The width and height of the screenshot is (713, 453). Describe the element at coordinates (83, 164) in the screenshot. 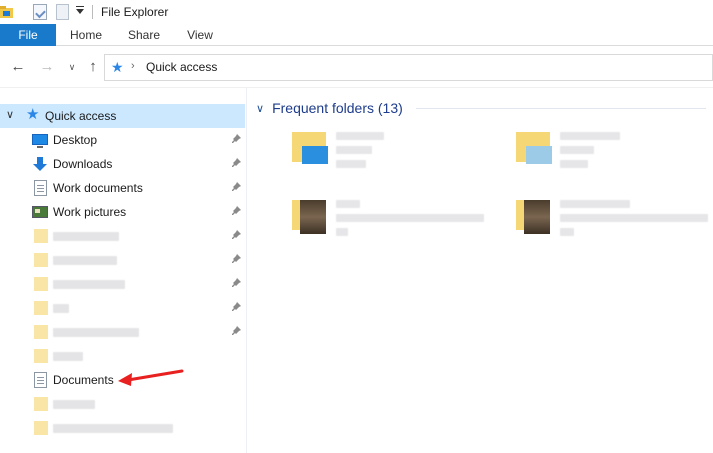

I see `sidebar-item-label: Downloads` at that location.